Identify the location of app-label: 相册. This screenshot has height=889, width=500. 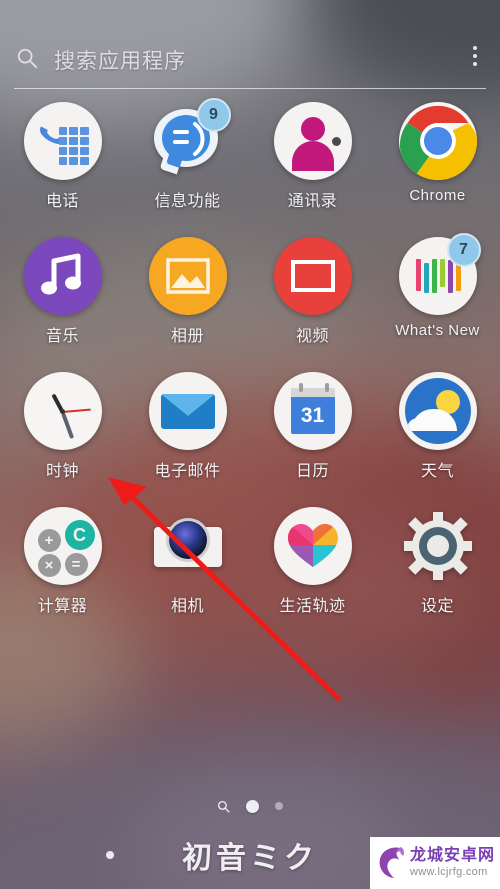
(187, 336).